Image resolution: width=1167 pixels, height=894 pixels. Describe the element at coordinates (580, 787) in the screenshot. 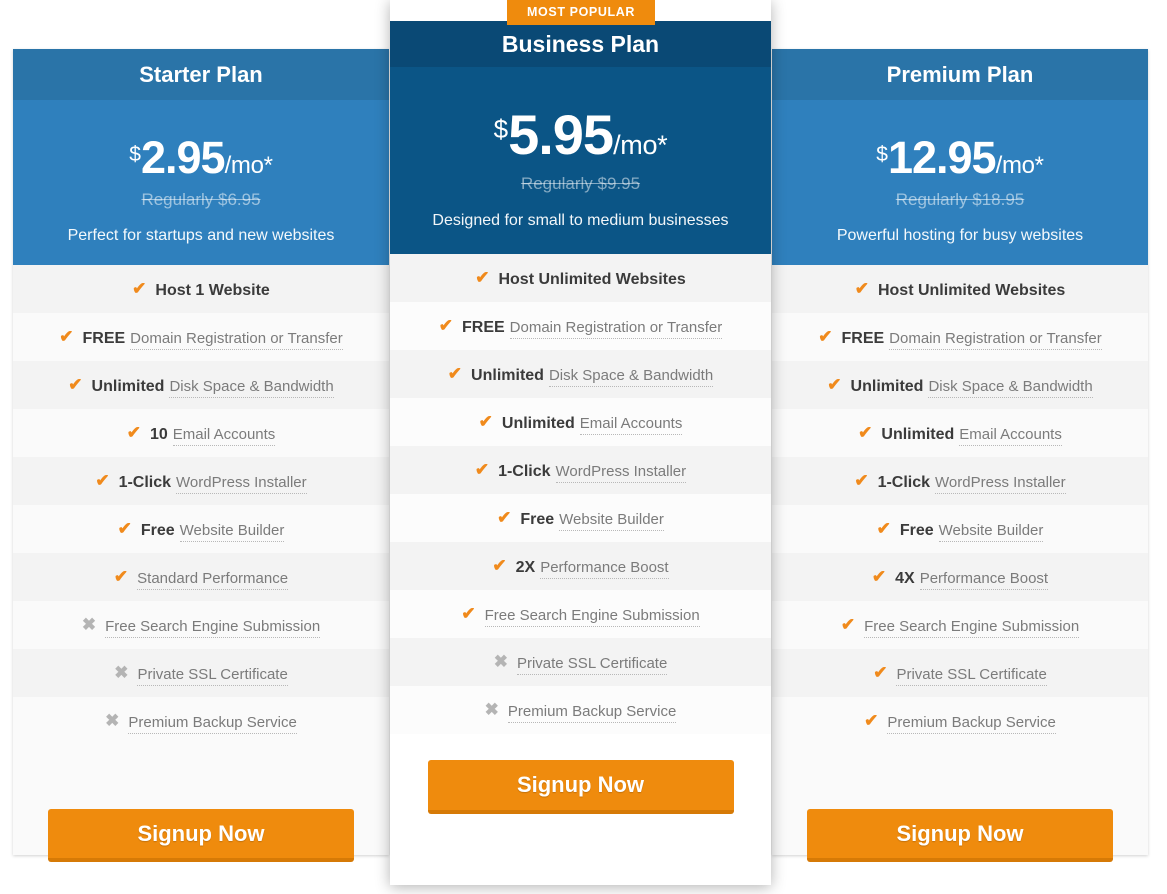

I see `signup-button-business: Signup Now` at that location.